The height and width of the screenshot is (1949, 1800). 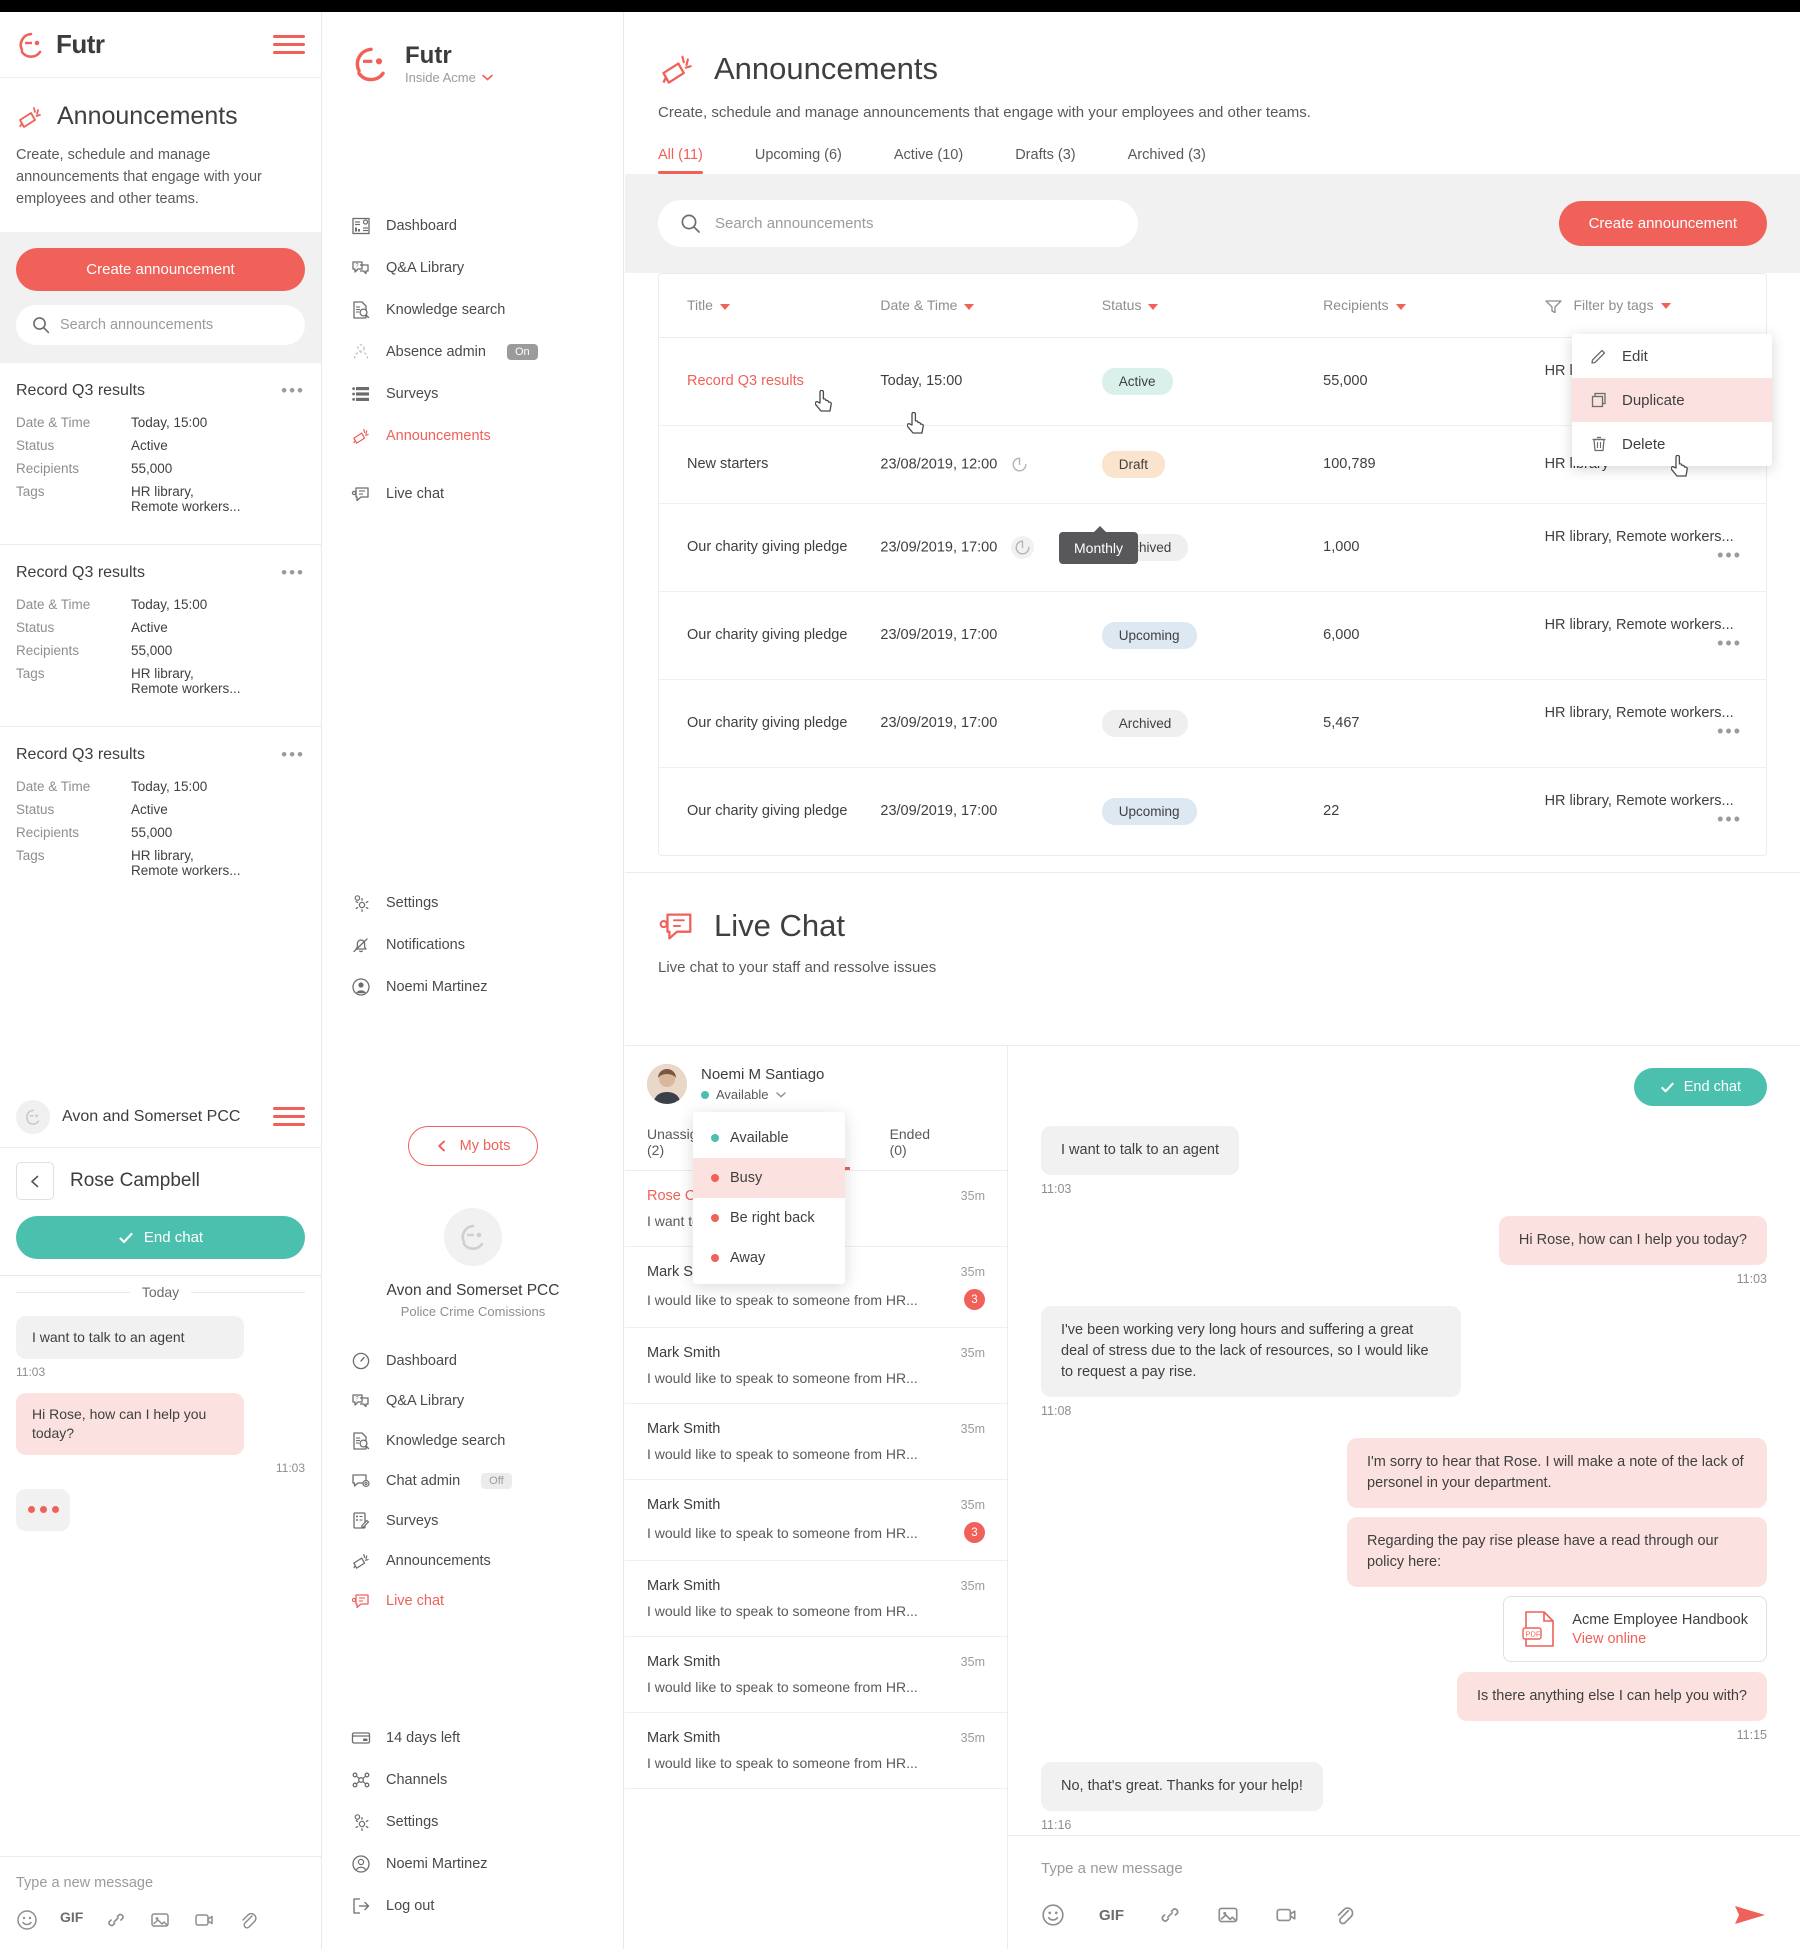 I want to click on tab-active: Active (10), so click(x=928, y=160).